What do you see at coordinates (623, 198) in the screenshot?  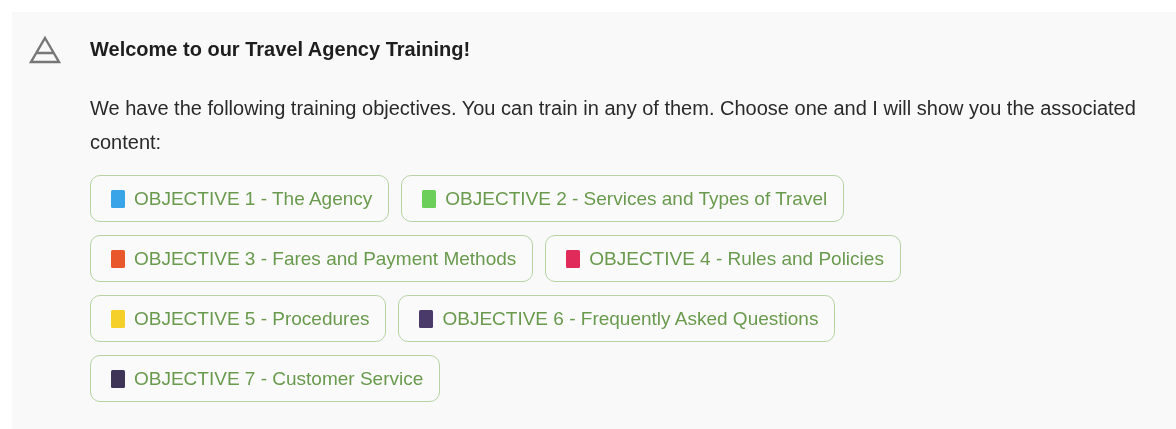 I see `objective-button: OBJECTIVE 2 - Services and Types of Travel` at bounding box center [623, 198].